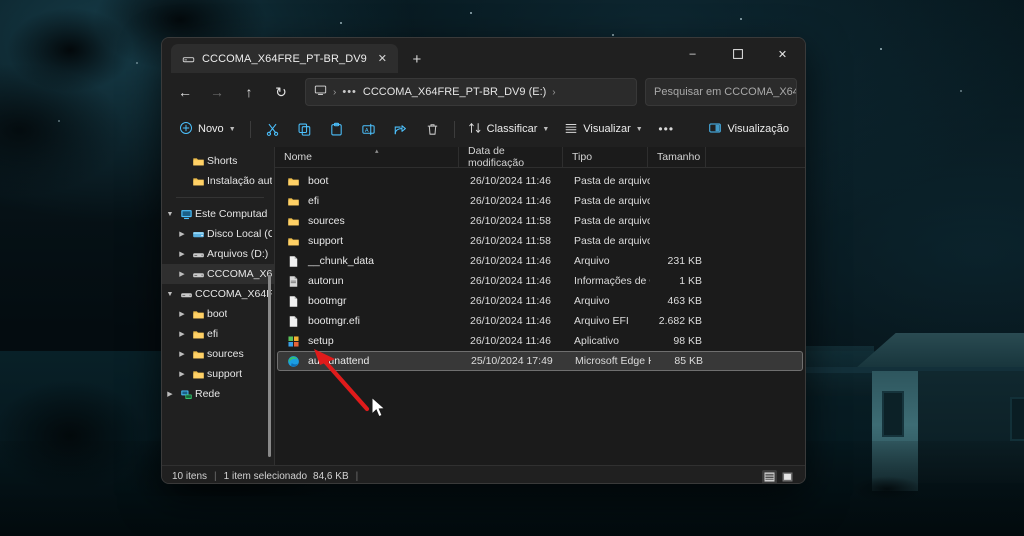 The width and height of the screenshot is (1024, 536). I want to click on delete-button, so click(432, 129).